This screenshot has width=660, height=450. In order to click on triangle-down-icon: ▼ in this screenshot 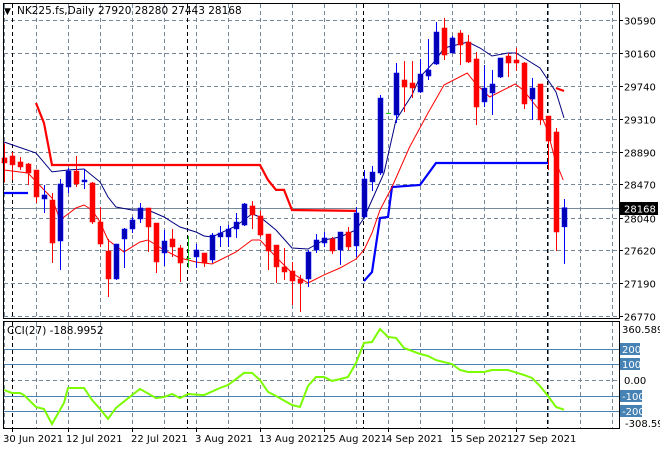, I will do `click(7, 12)`.